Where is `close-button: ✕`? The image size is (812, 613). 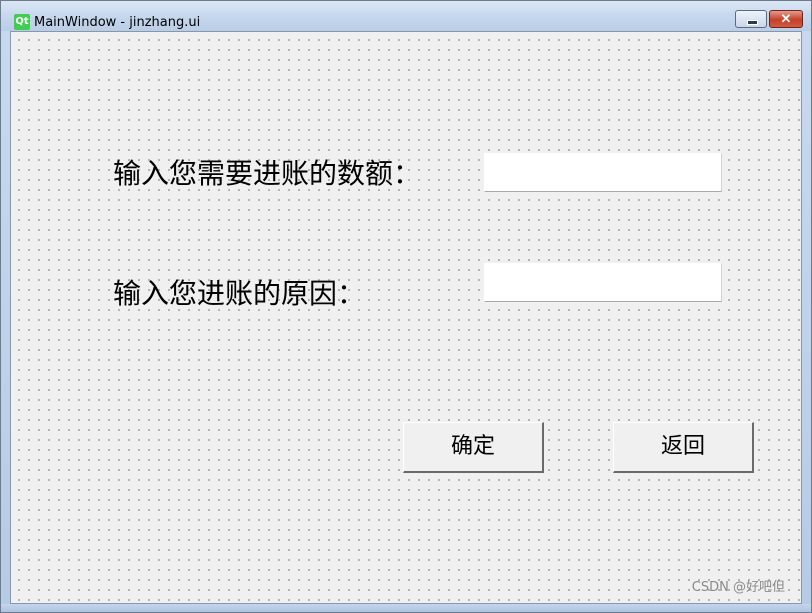
close-button: ✕ is located at coordinates (786, 19).